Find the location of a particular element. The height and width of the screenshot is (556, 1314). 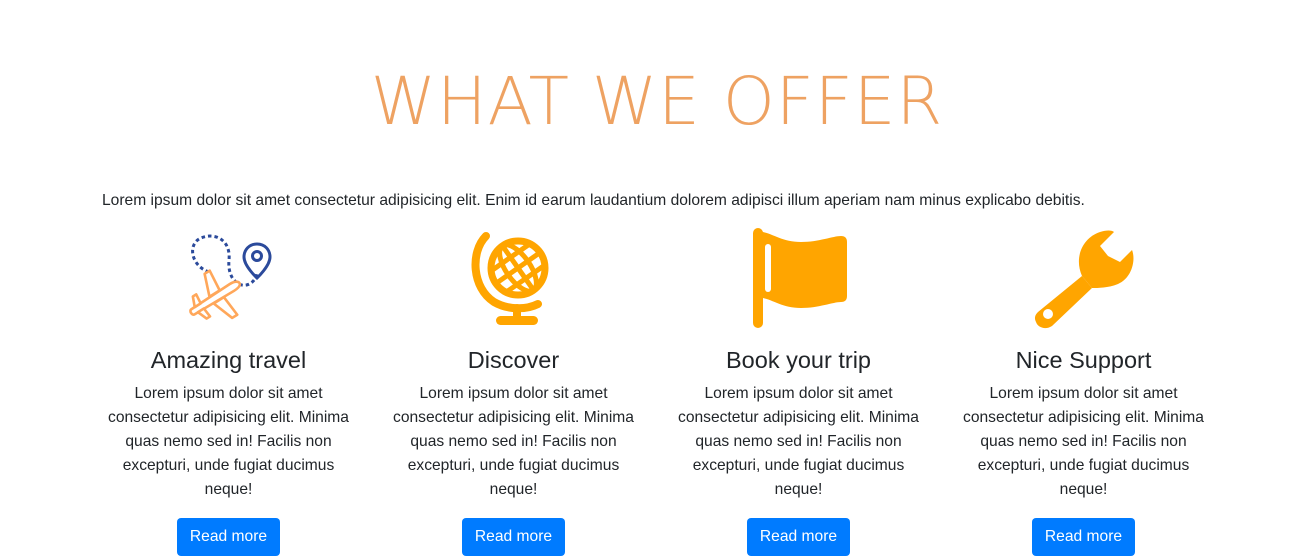

flag-icon is located at coordinates (799, 278).